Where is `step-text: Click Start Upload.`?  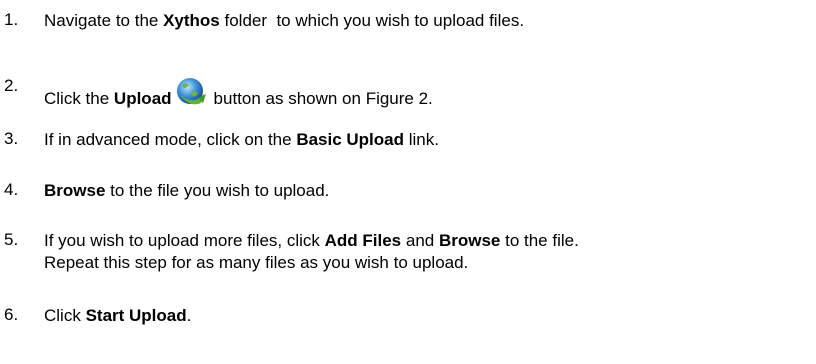
step-text: Click Start Upload. is located at coordinates (118, 315).